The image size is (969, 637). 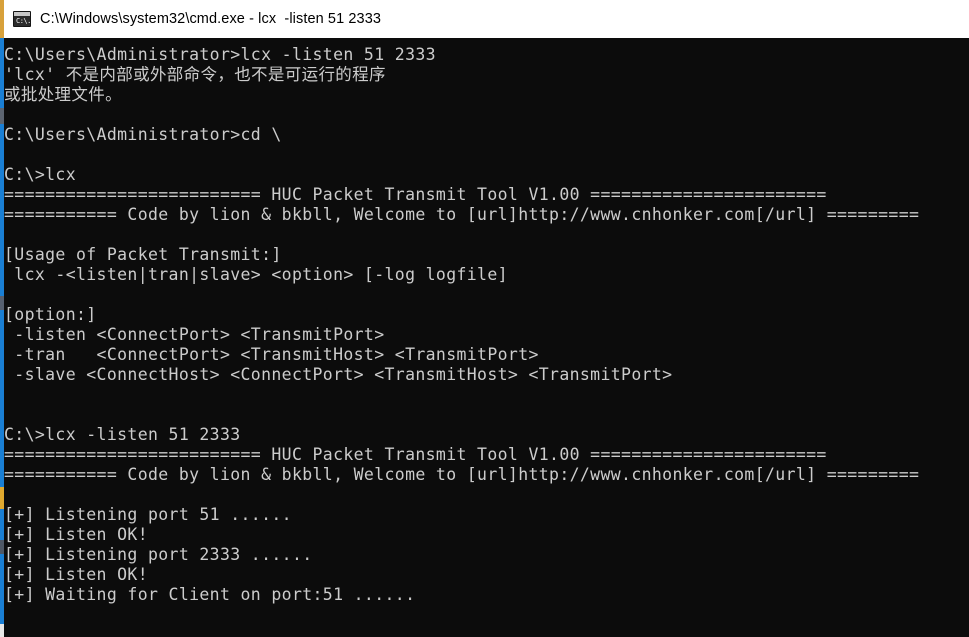 I want to click on console-line: [Usage of Packet Transmit:], so click(x=143, y=254).